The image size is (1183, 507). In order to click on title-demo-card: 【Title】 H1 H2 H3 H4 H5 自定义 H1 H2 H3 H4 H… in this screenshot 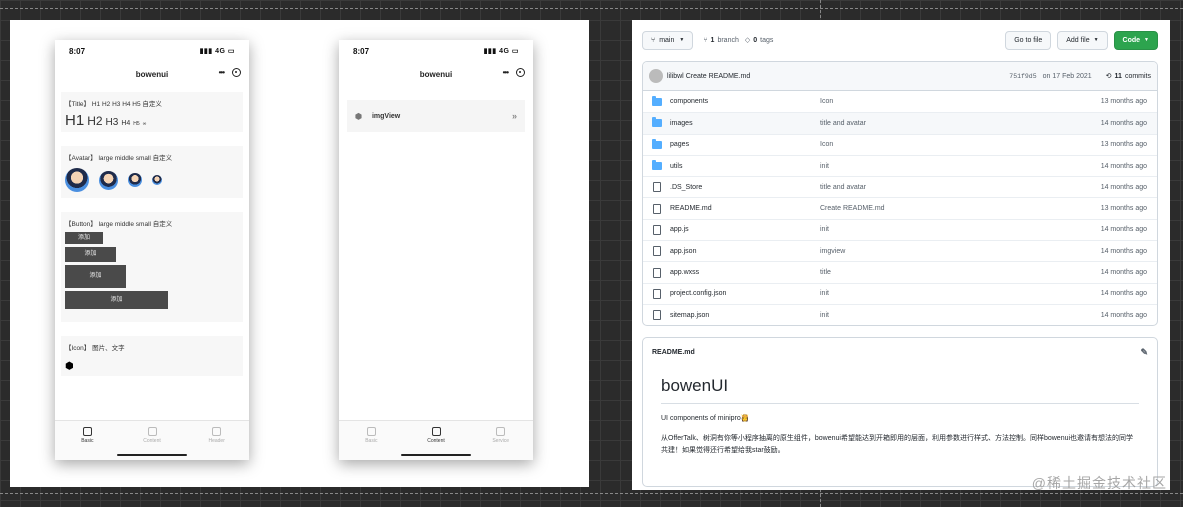, I will do `click(152, 112)`.